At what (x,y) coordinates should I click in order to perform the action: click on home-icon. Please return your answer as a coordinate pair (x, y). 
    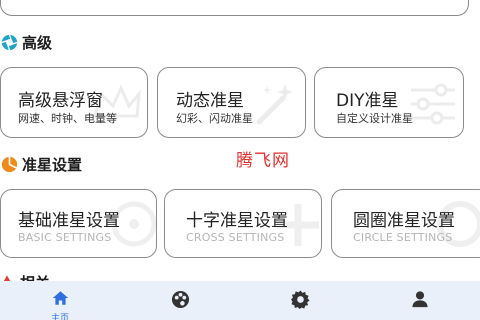
    Looking at the image, I should click on (60, 300).